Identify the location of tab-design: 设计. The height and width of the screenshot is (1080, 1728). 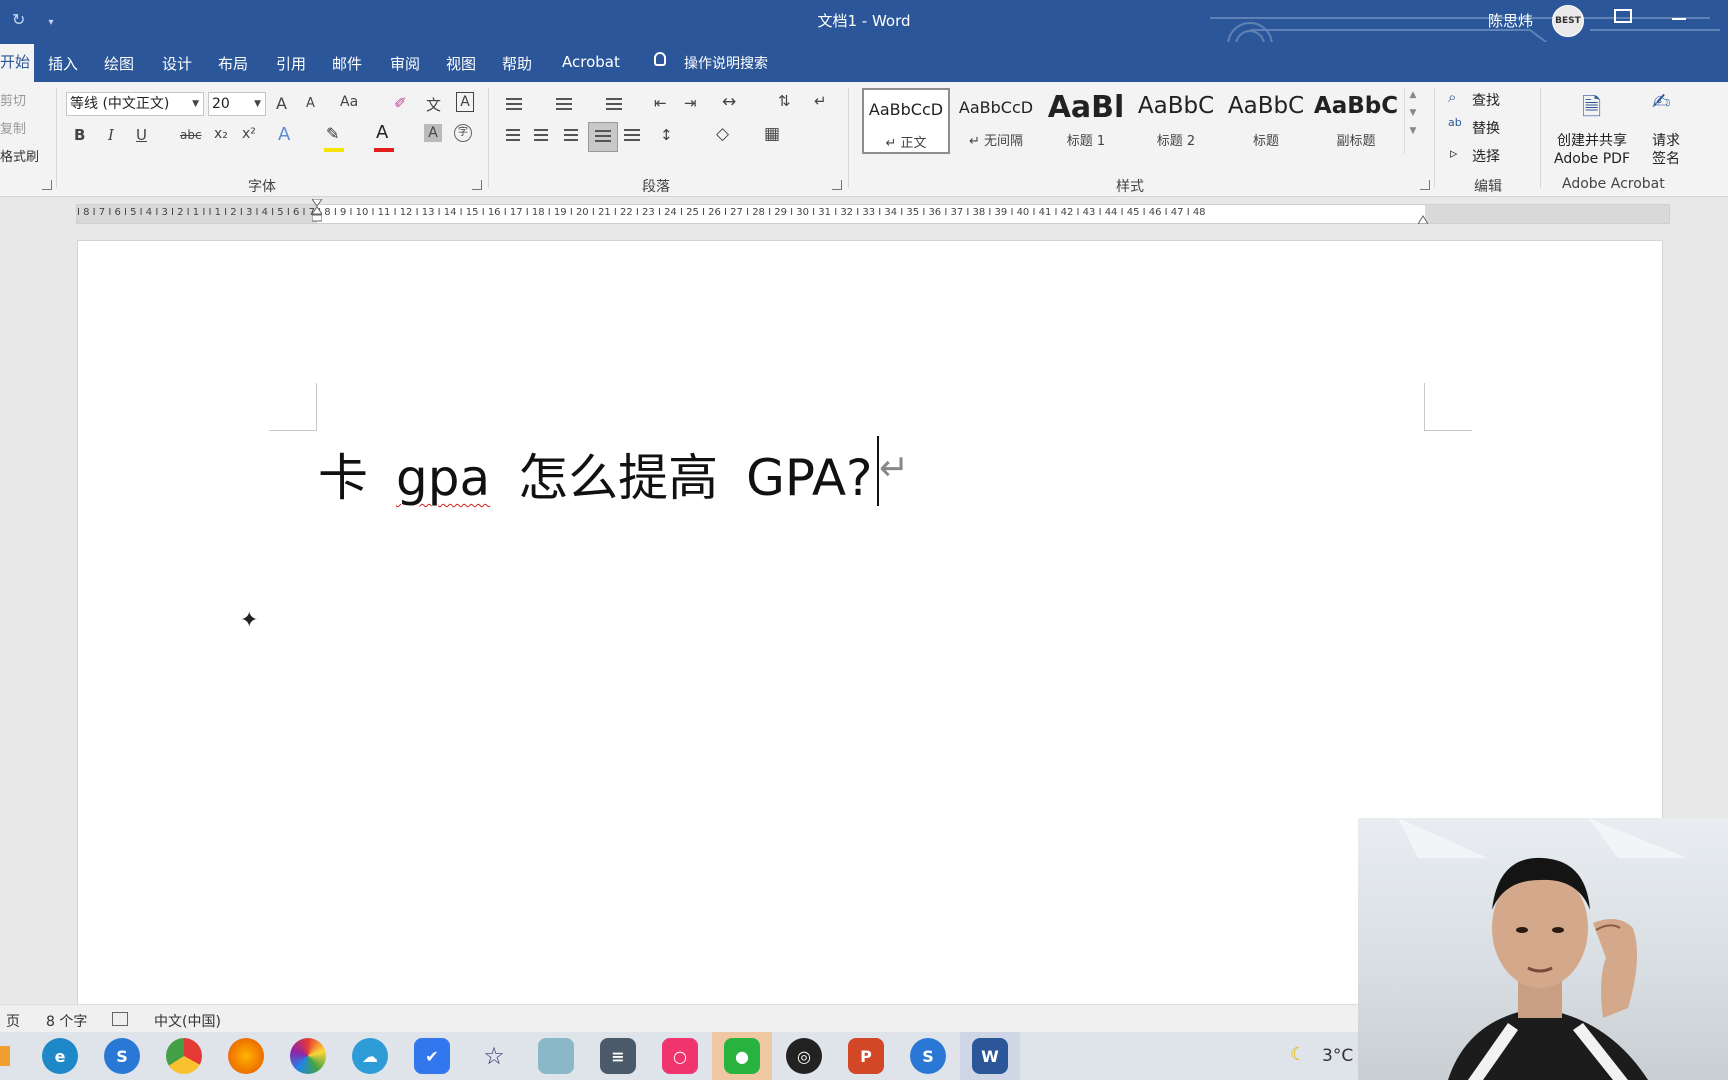
(177, 63).